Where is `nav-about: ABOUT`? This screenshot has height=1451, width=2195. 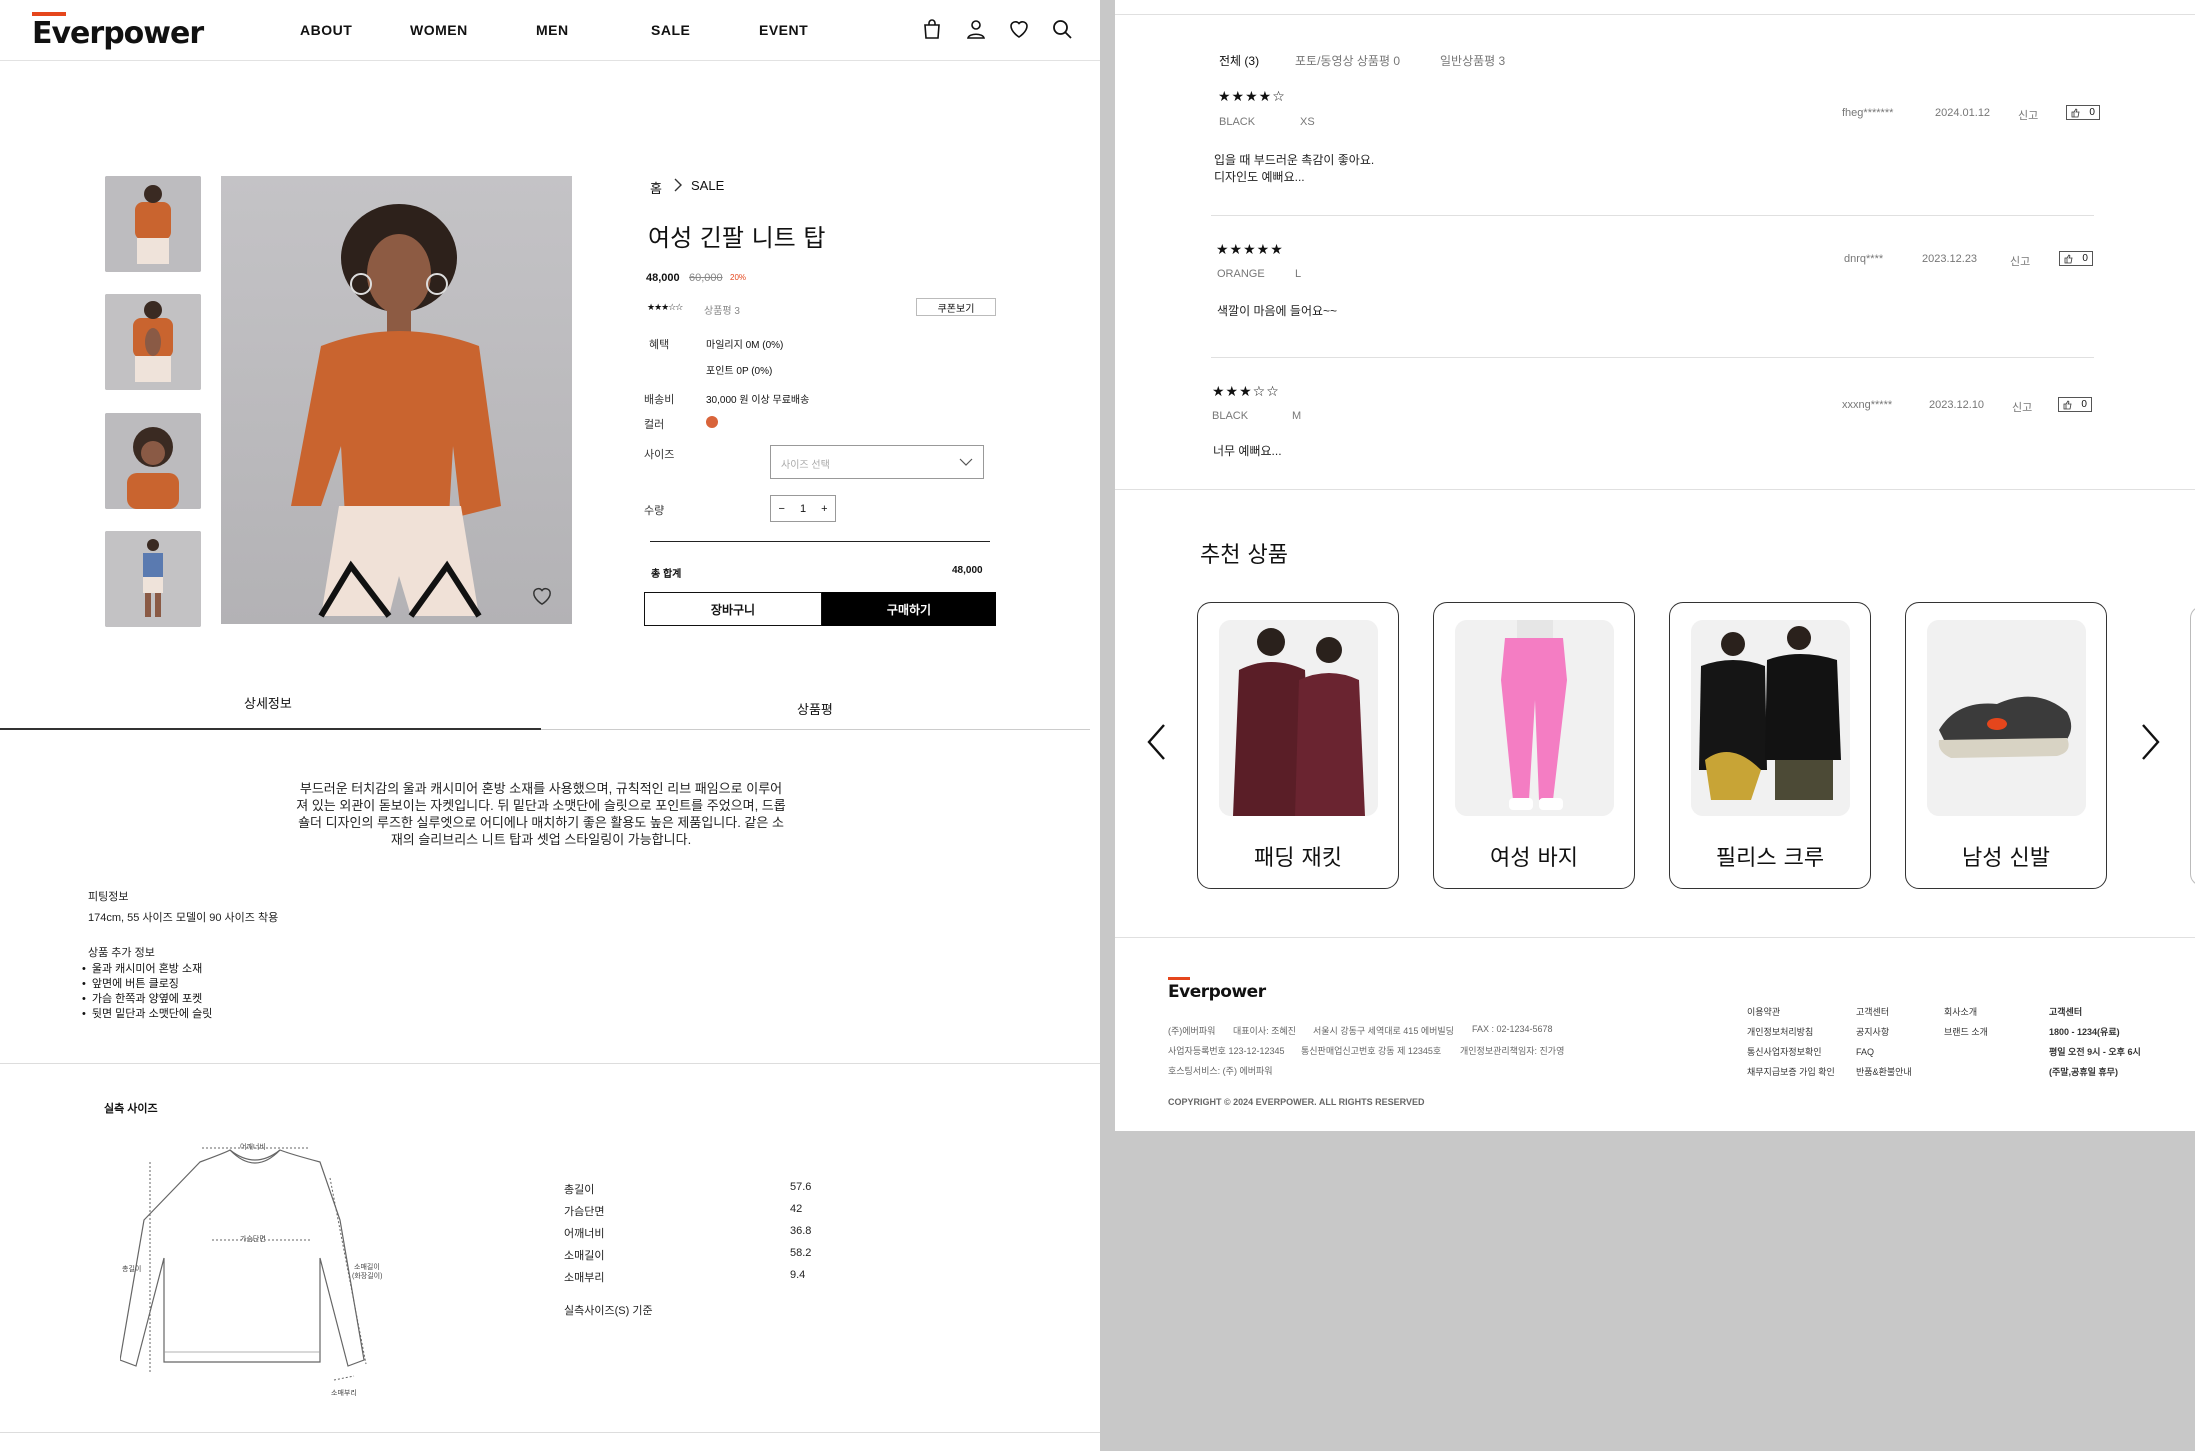 nav-about: ABOUT is located at coordinates (326, 30).